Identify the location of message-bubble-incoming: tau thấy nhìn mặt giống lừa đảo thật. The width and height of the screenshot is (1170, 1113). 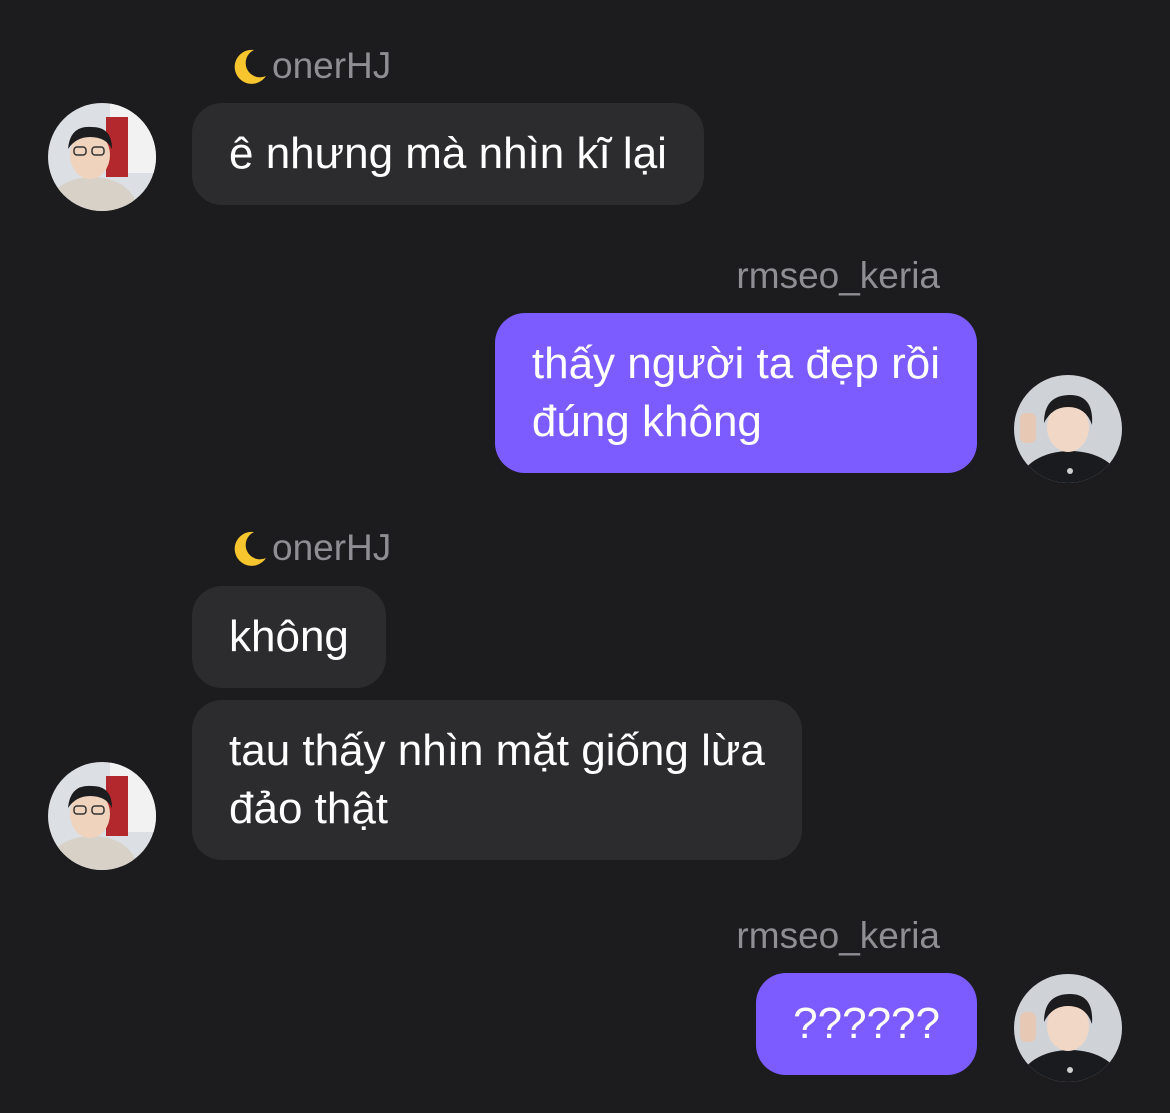
(497, 780).